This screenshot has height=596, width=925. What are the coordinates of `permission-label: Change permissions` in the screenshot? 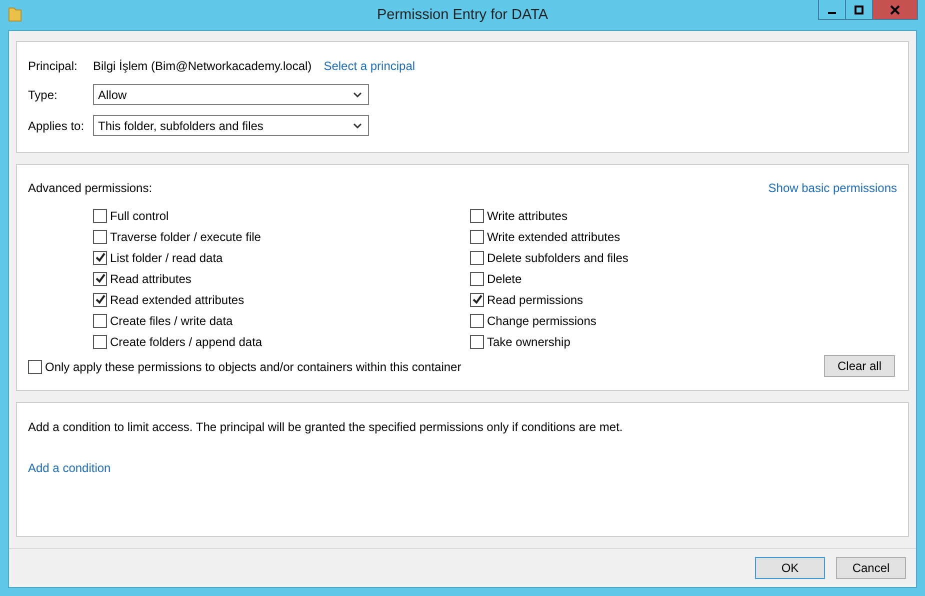 It's located at (541, 321).